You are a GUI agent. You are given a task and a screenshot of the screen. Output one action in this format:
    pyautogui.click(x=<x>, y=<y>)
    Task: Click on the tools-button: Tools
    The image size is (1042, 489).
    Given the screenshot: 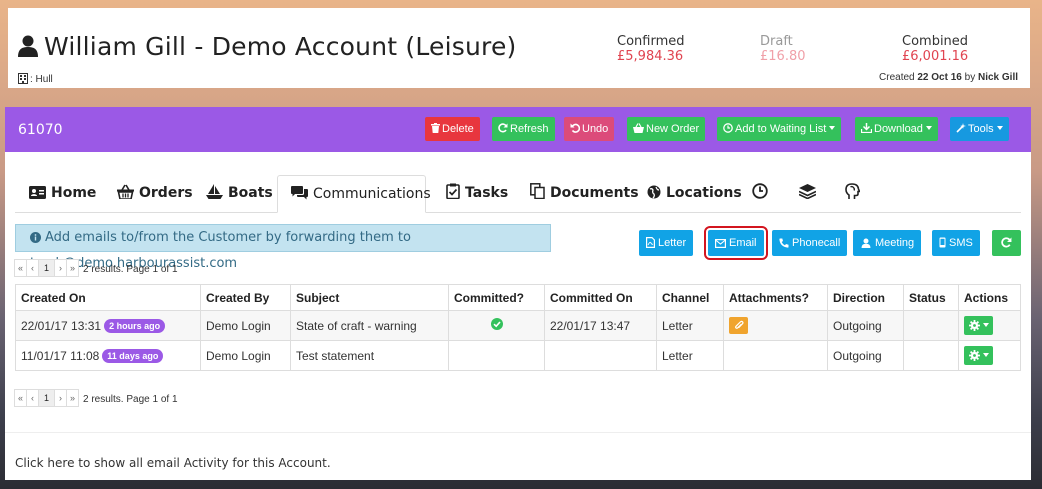 What is the action you would take?
    pyautogui.click(x=979, y=129)
    